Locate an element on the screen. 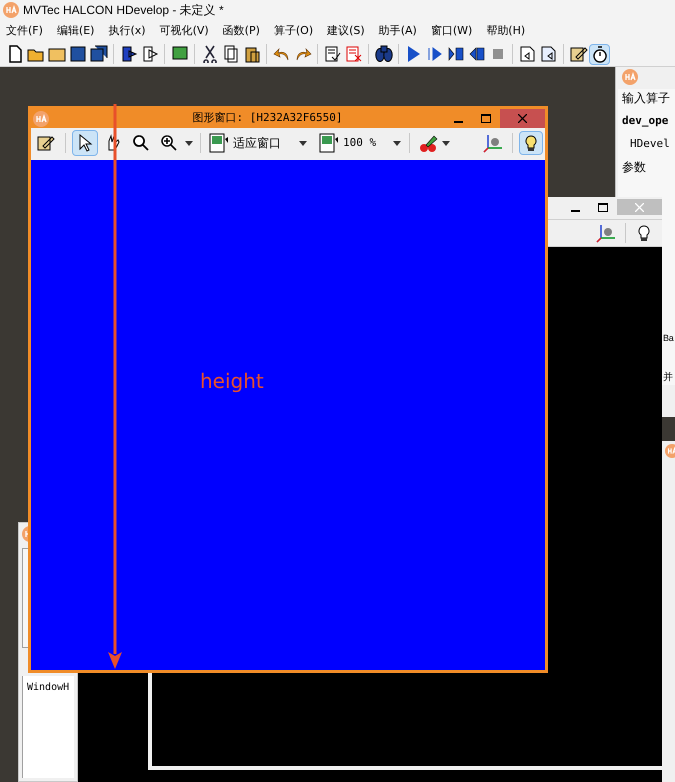 This screenshot has height=782, width=675. zoom-dropdown: 100 % is located at coordinates (360, 143).